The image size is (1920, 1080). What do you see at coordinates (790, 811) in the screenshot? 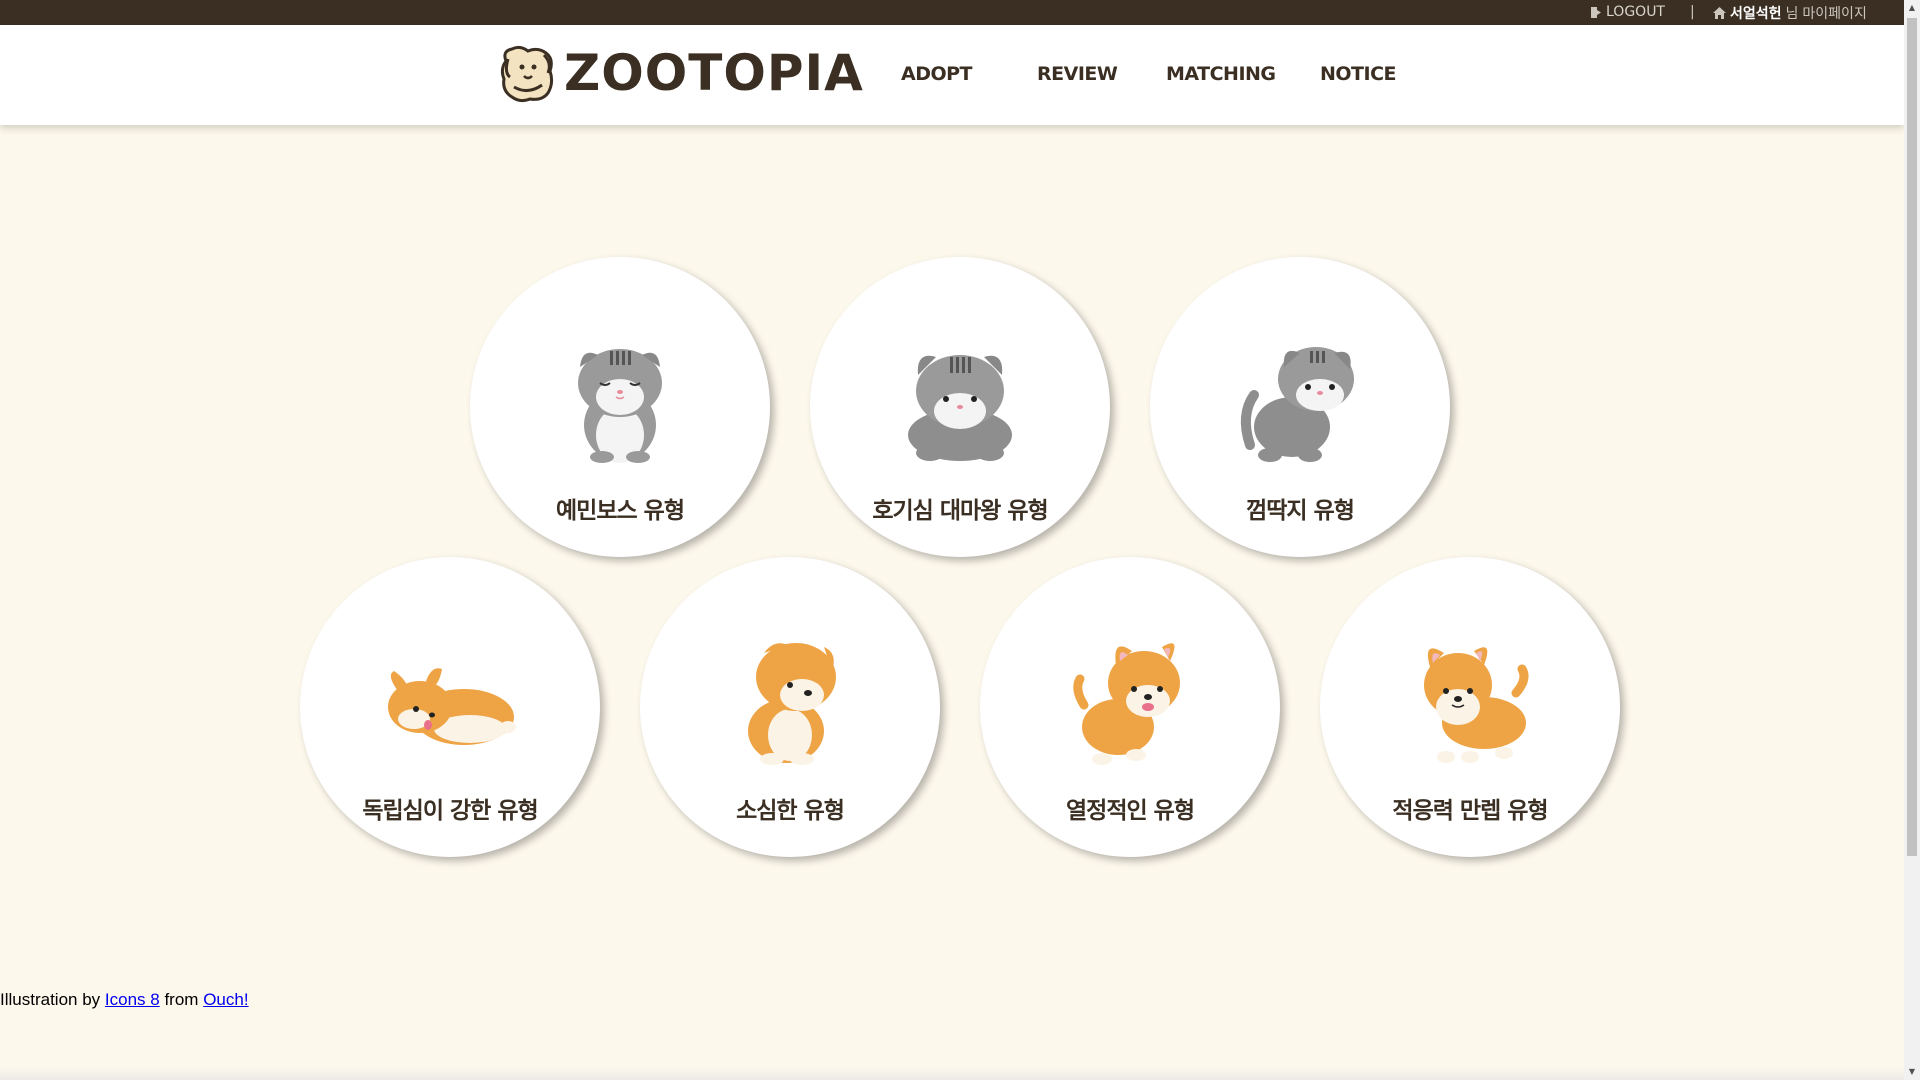
I see `type-label: 소심한 유형` at bounding box center [790, 811].